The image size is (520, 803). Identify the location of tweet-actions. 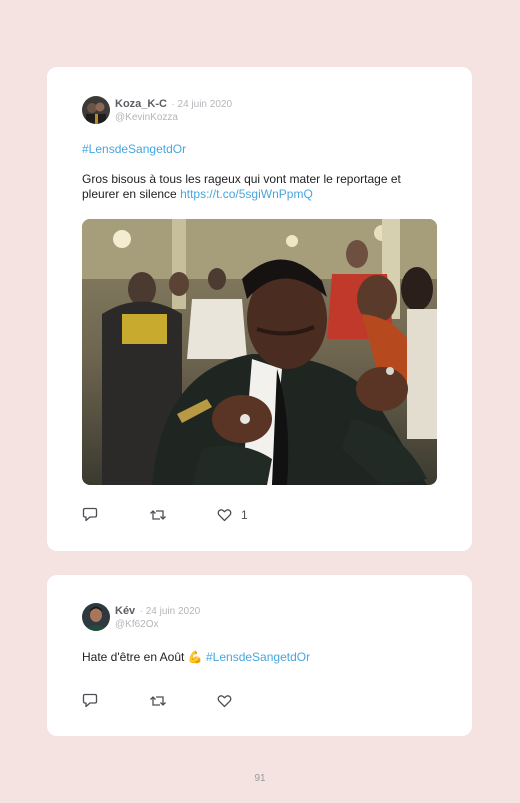
(157, 700).